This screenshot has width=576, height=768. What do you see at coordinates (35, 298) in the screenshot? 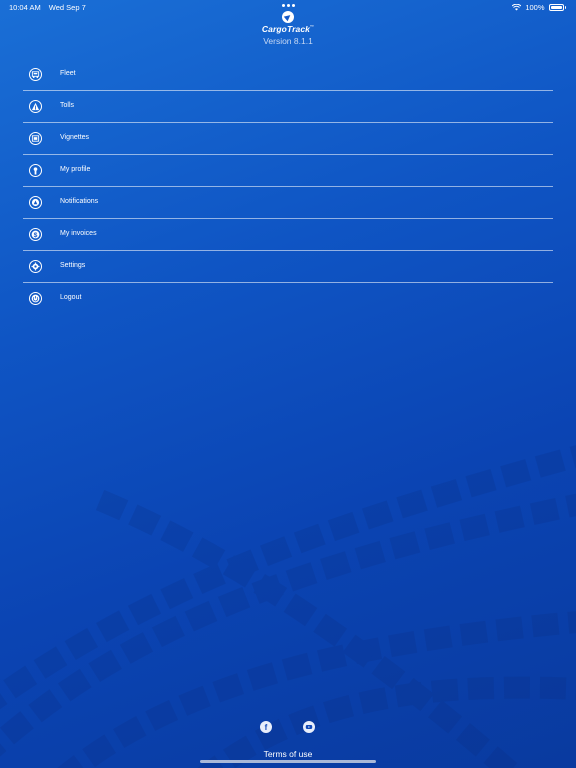
I see `logout-icon` at bounding box center [35, 298].